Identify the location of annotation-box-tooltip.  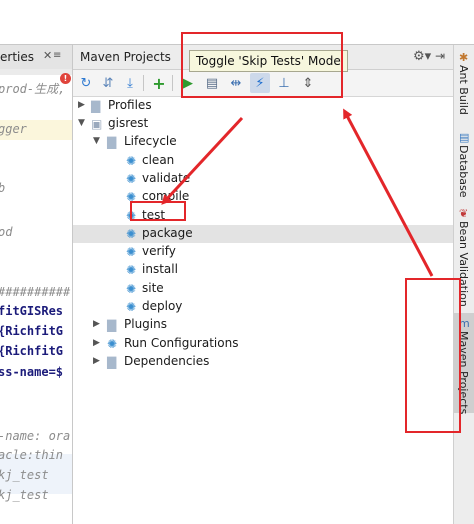
(262, 65).